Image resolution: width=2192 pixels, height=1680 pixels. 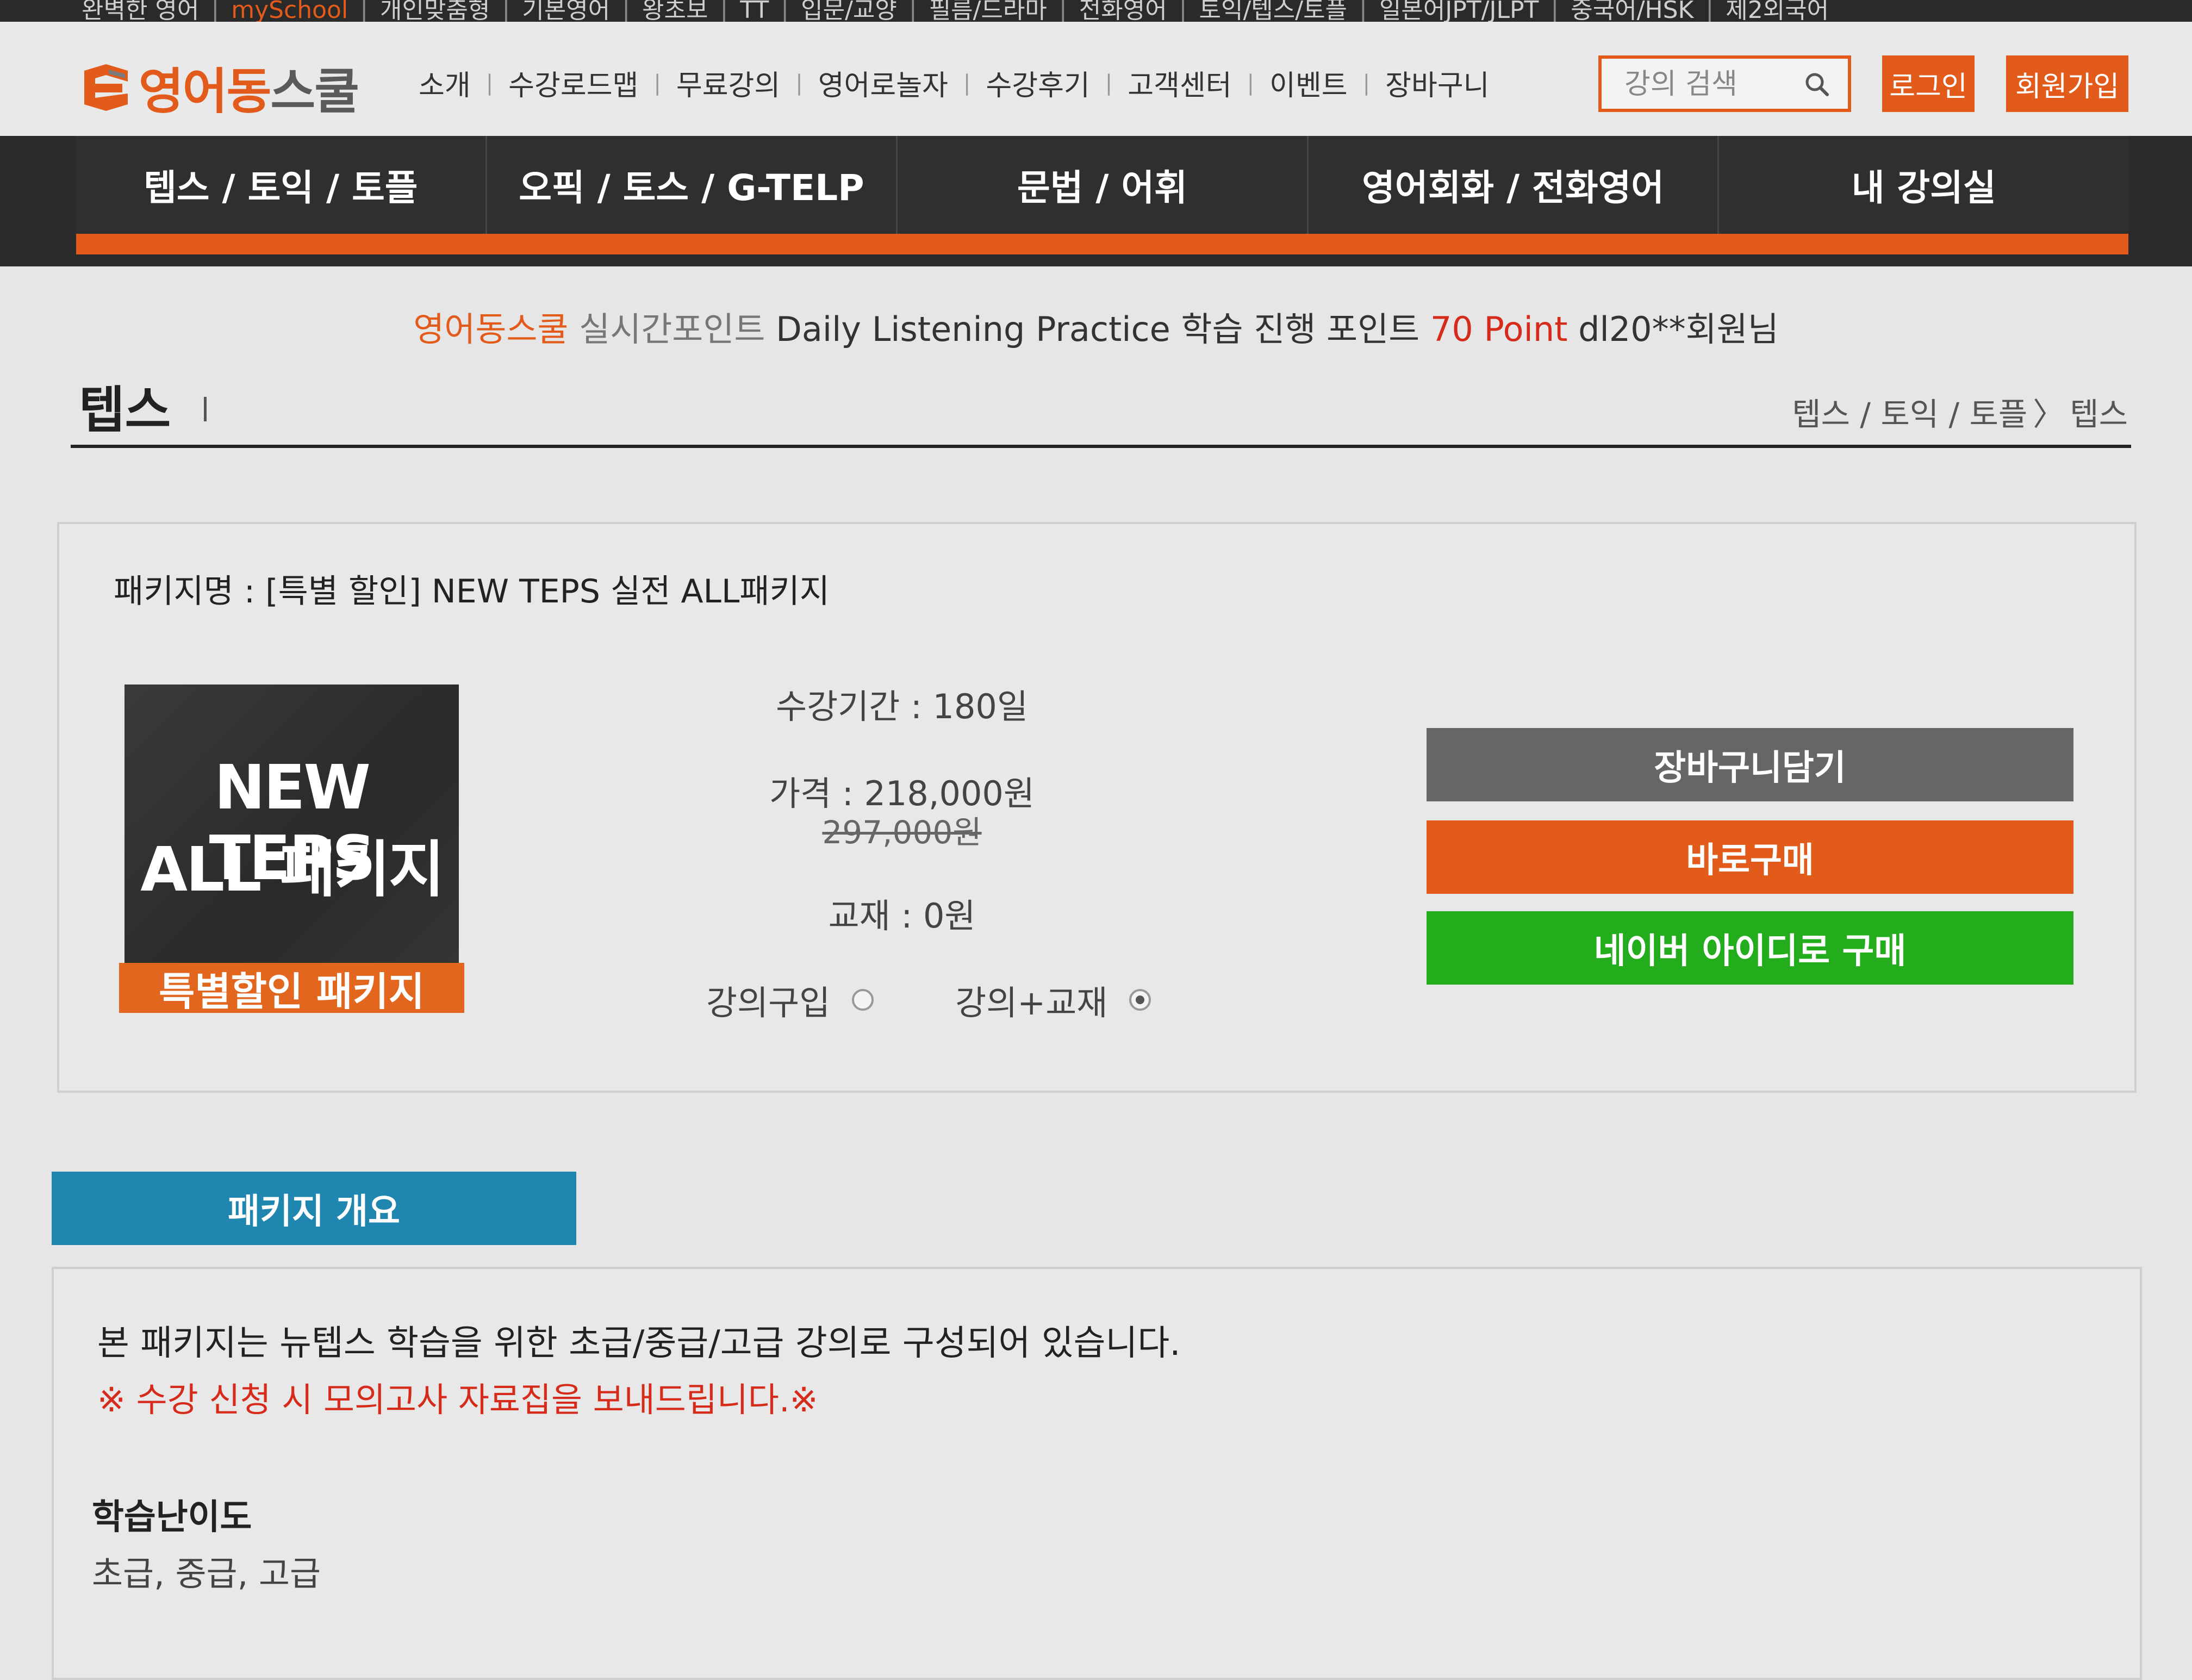 What do you see at coordinates (692, 185) in the screenshot?
I see `mainnav-tab-opic-tos-gtelp: 오픽 / 토스 / G-TELP` at bounding box center [692, 185].